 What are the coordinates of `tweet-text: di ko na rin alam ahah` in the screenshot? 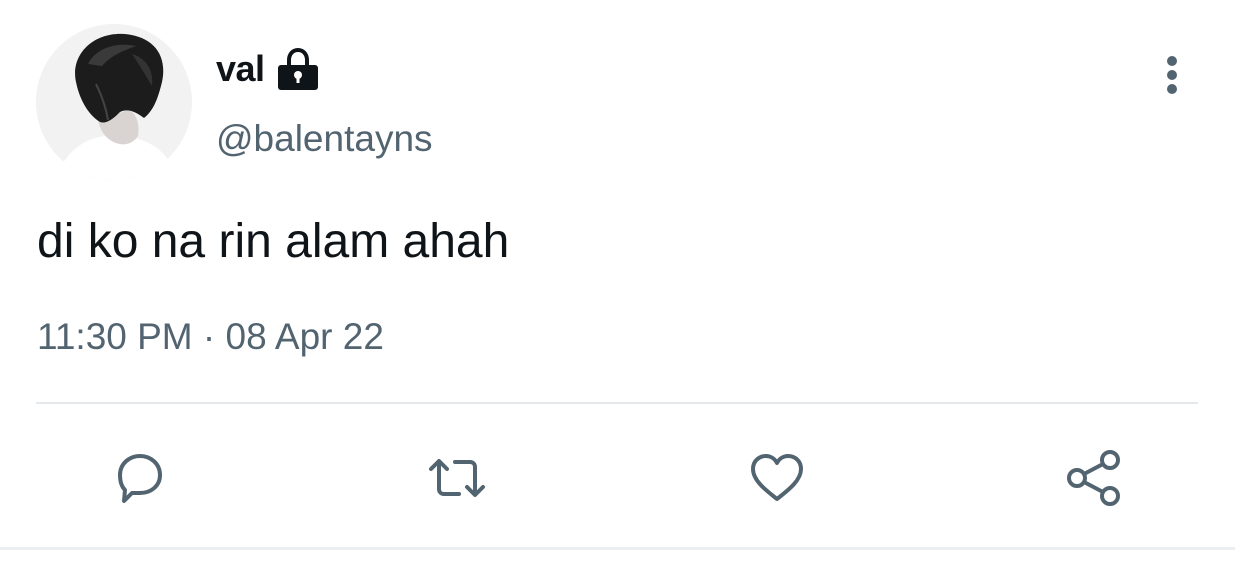 It's located at (273, 241).